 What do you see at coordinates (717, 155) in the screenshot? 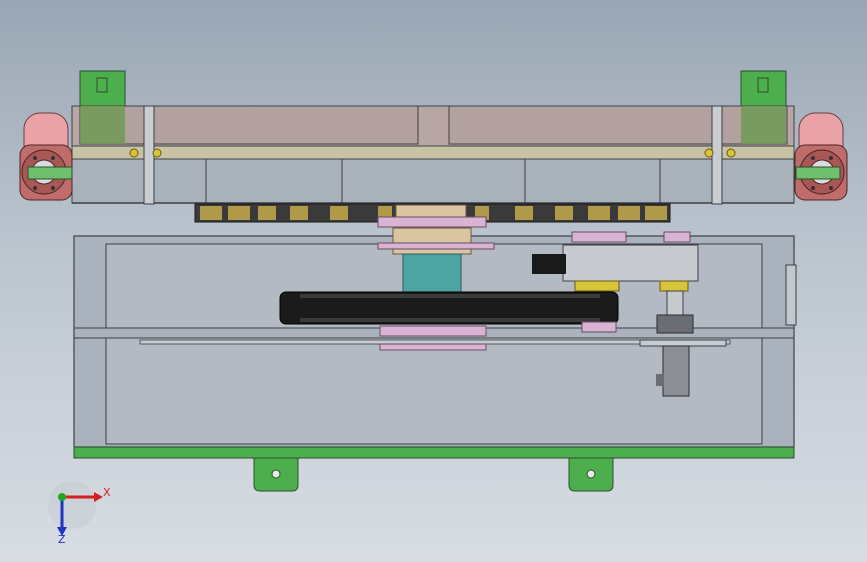
I see `right-post` at bounding box center [717, 155].